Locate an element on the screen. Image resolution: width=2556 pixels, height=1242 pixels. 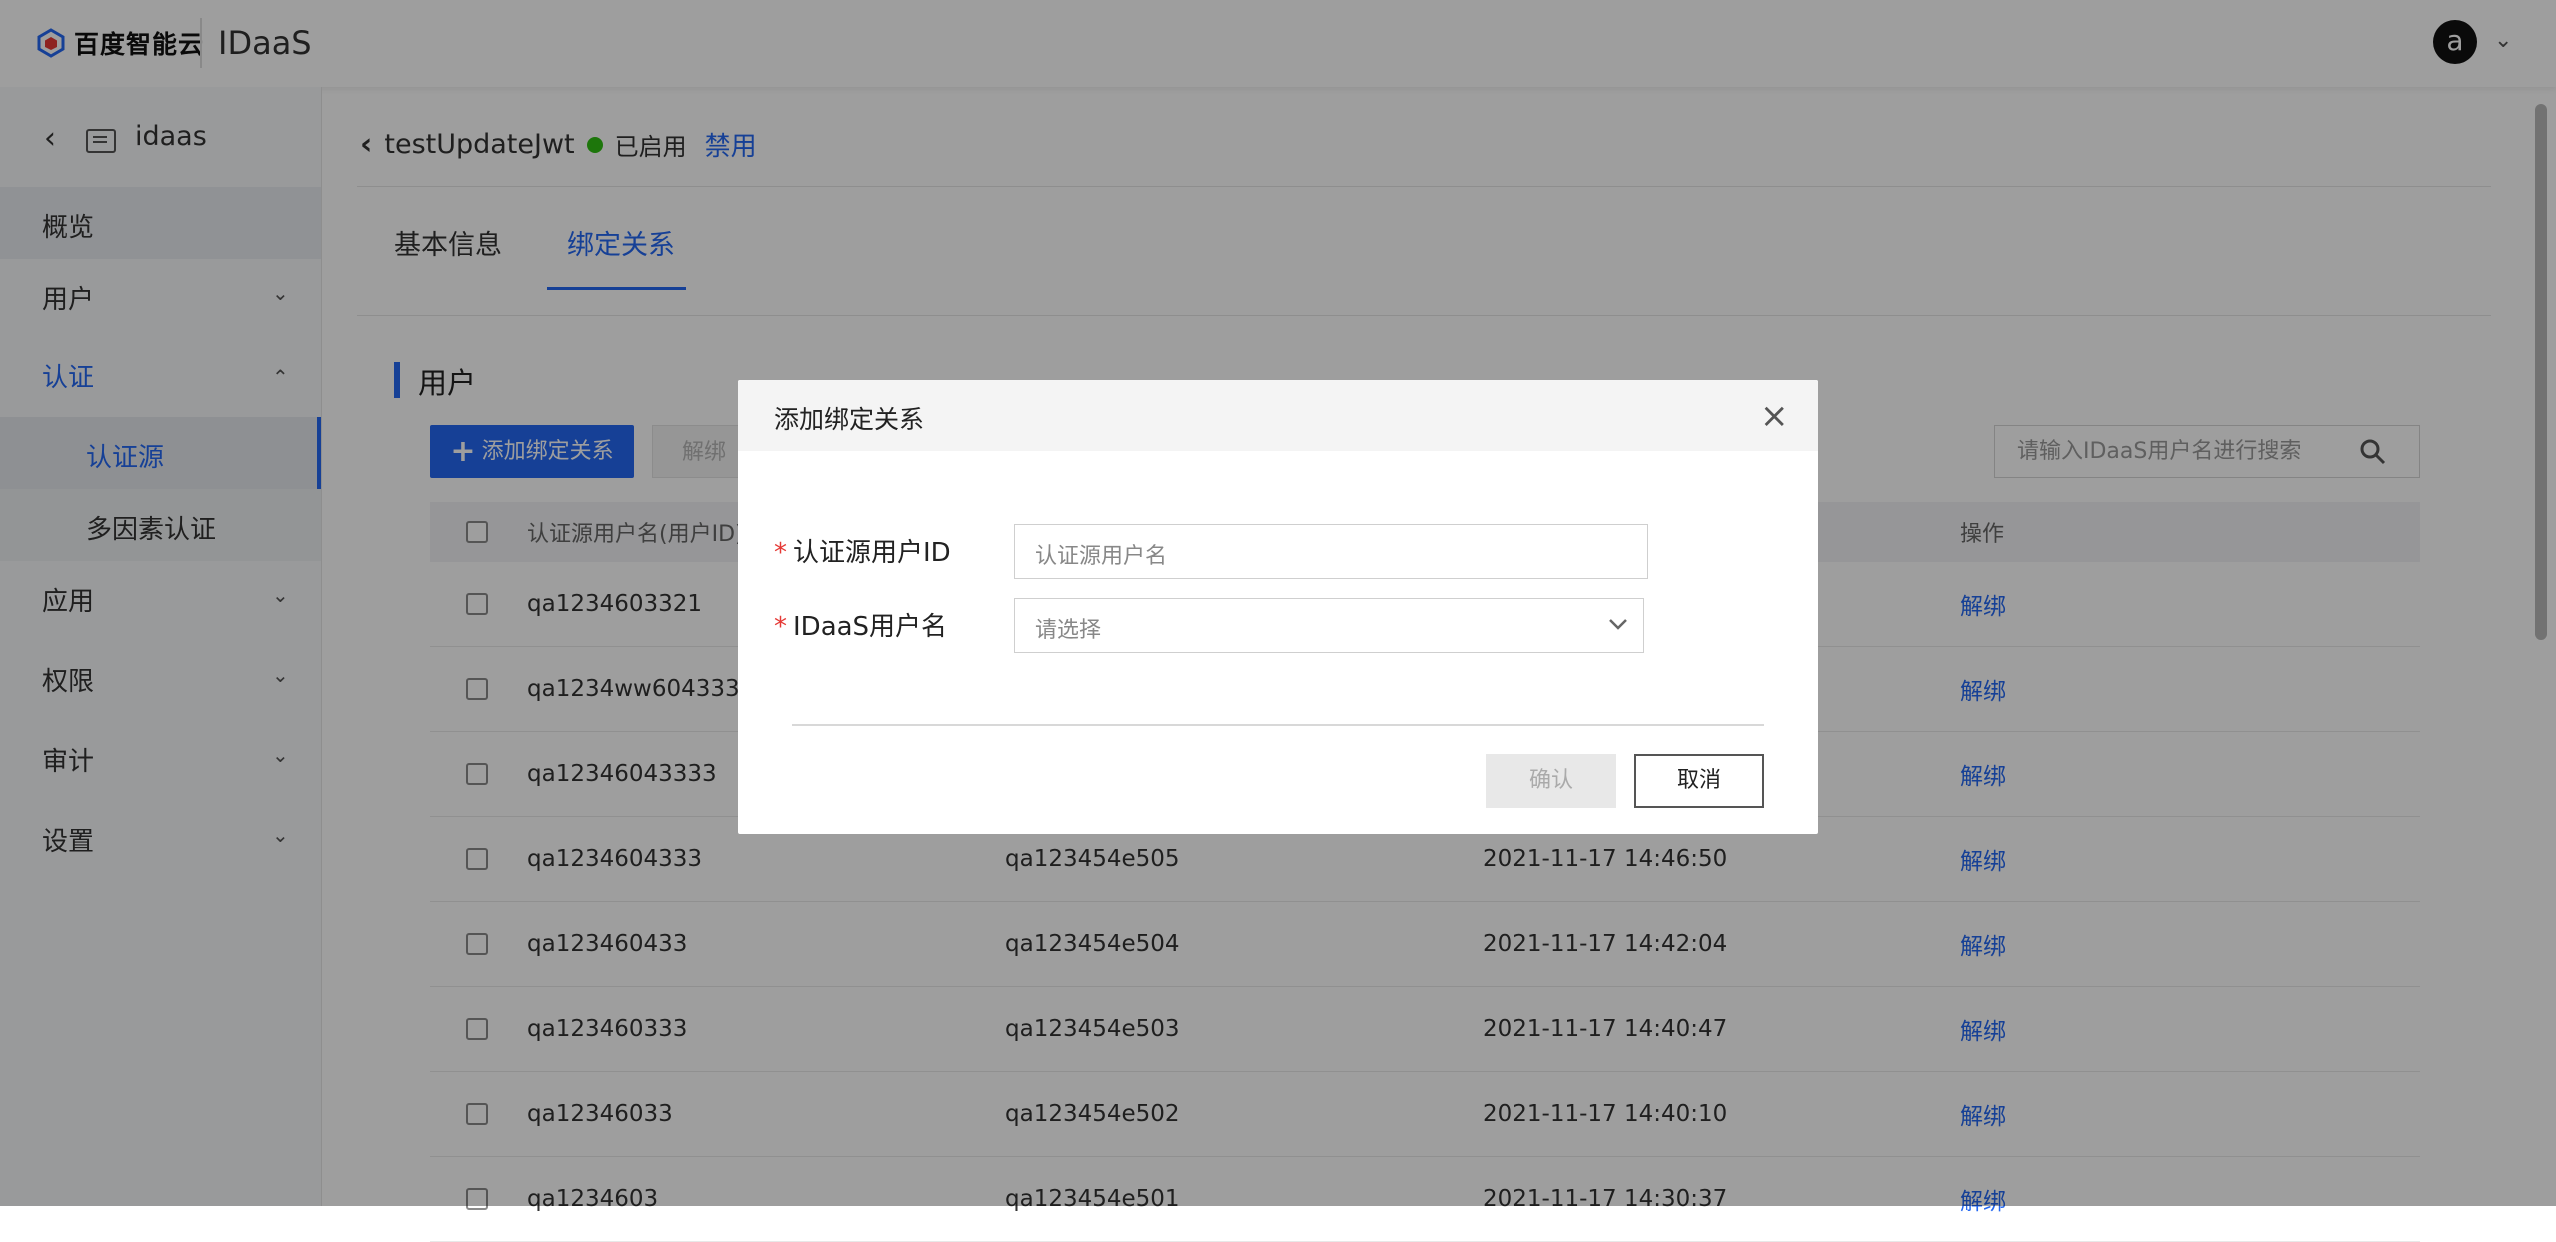
confirm-button: 确认 is located at coordinates (1551, 781).